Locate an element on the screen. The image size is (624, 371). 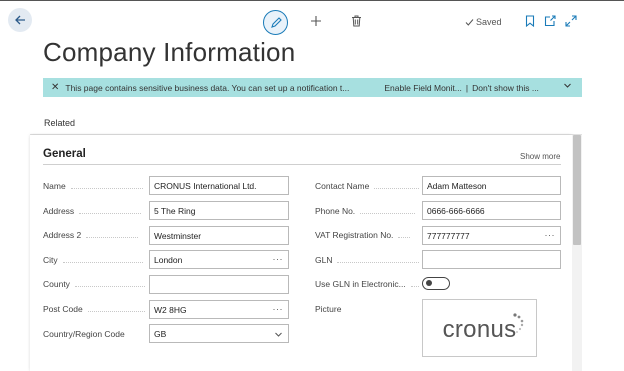
country-region-code-select: GB is located at coordinates (219, 333).